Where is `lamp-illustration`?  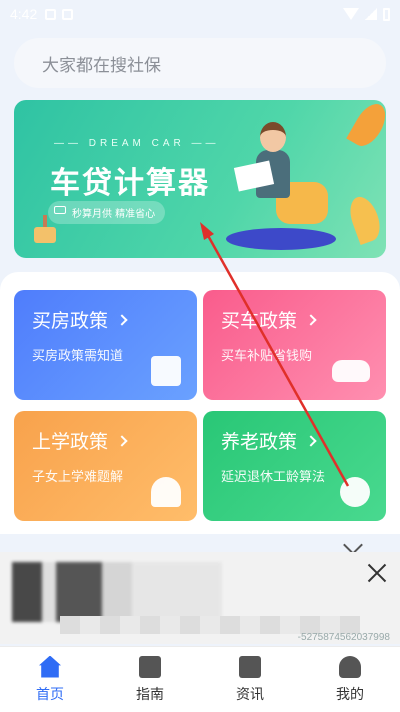
lamp-illustration is located at coordinates (45, 230).